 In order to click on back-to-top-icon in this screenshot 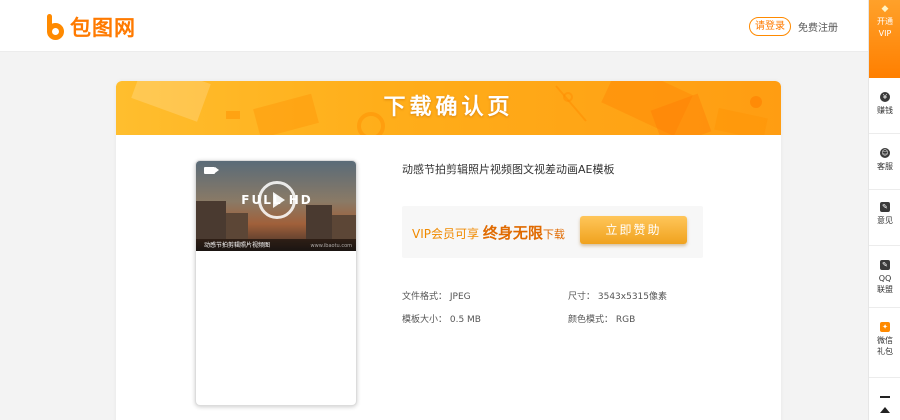, I will do `click(885, 397)`.